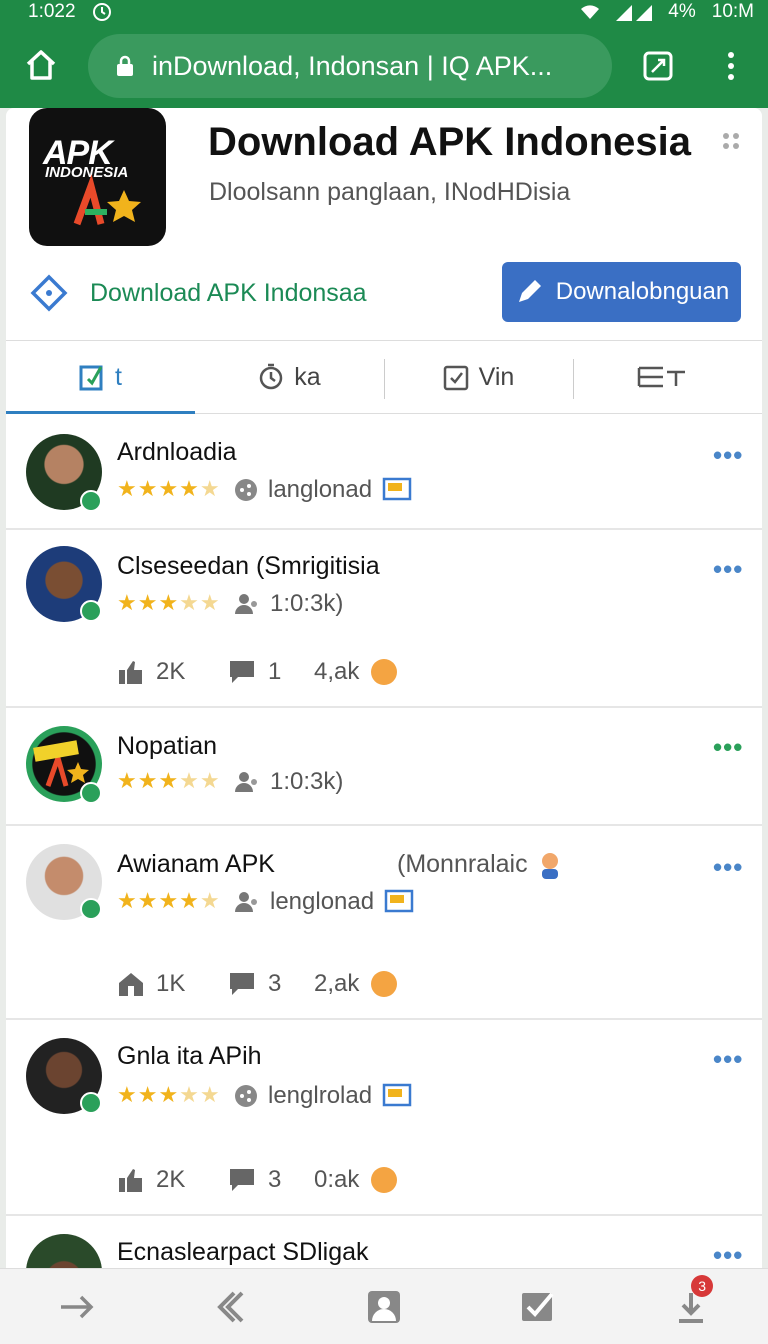 The width and height of the screenshot is (768, 1344). I want to click on nav-back, so click(230, 1307).